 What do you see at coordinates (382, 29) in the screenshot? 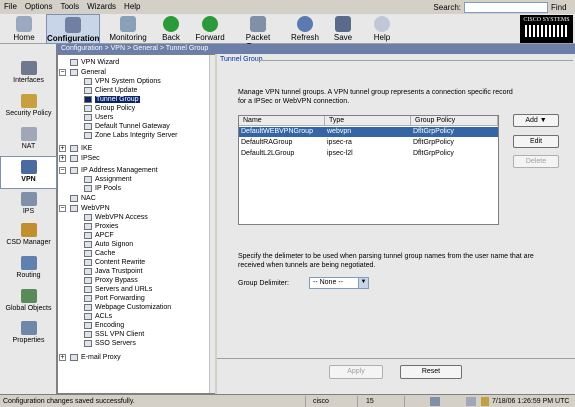
I see `help-button: Help` at bounding box center [382, 29].